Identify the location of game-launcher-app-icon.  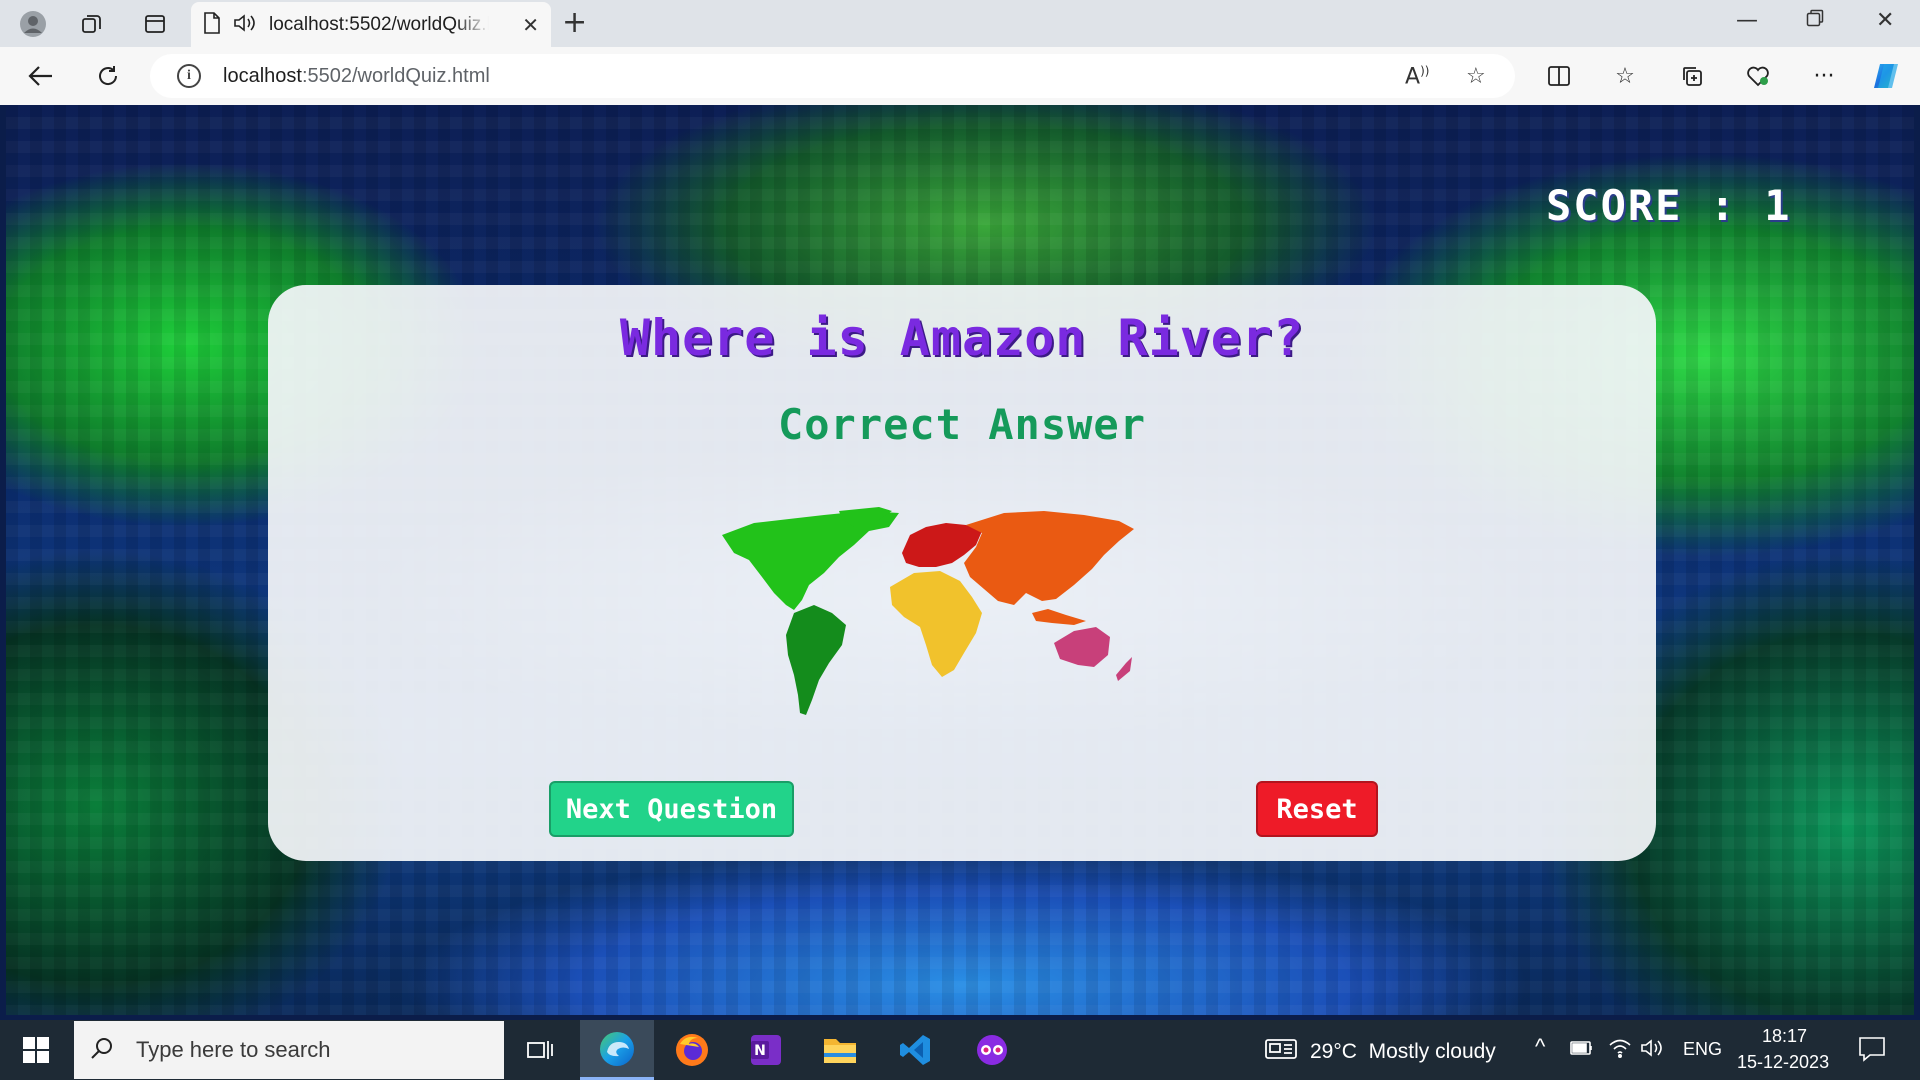
(992, 1050).